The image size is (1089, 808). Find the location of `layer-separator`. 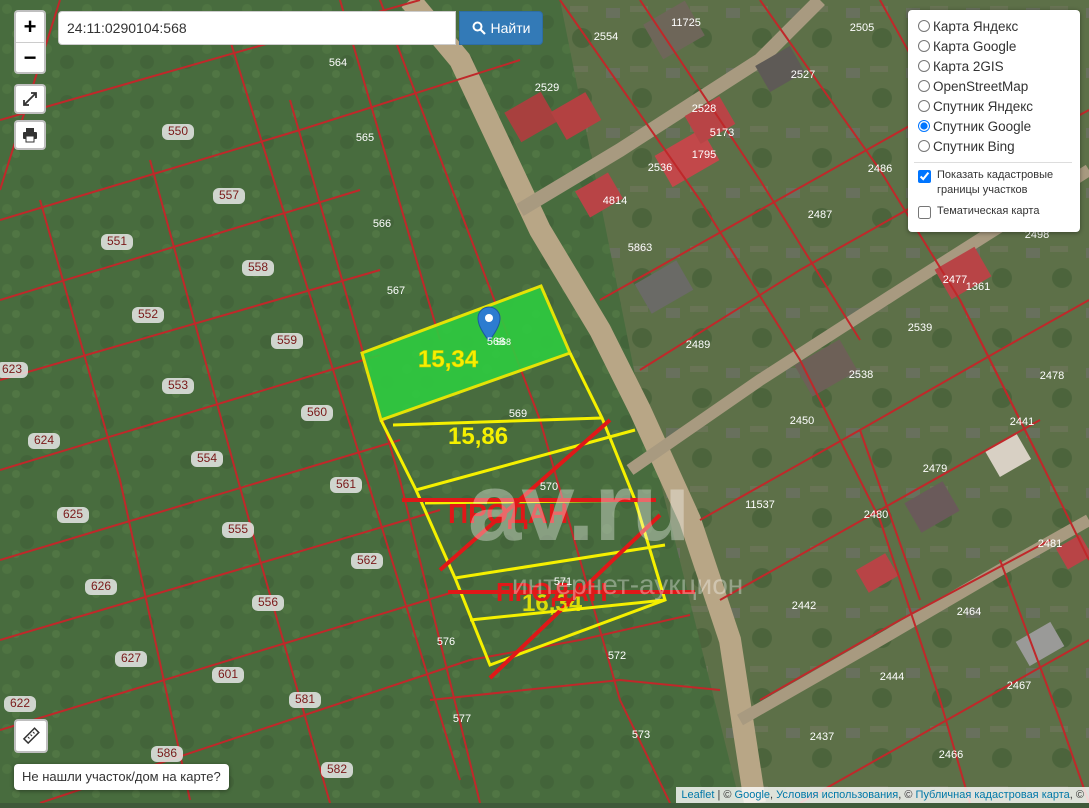

layer-separator is located at coordinates (993, 162).